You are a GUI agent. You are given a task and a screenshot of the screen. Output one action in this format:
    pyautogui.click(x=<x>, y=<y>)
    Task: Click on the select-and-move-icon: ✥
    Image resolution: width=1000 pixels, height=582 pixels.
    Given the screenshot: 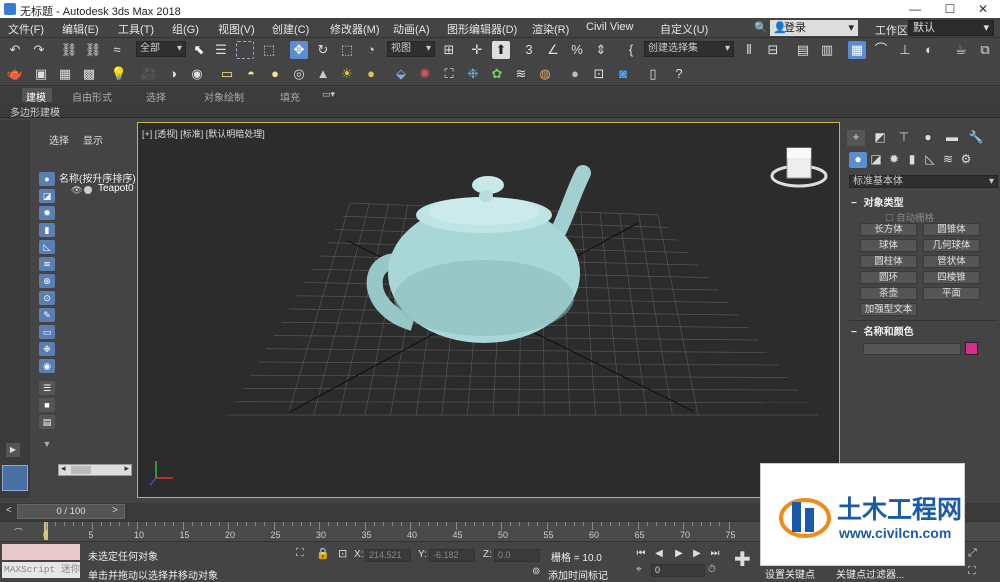 What is the action you would take?
    pyautogui.click(x=299, y=50)
    